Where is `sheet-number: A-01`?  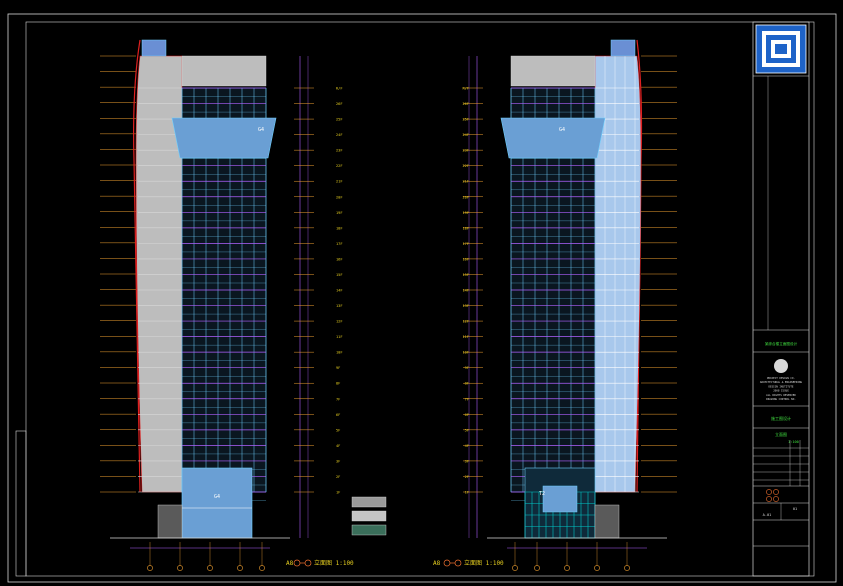
sheet-number: A-01 is located at coordinates (767, 515).